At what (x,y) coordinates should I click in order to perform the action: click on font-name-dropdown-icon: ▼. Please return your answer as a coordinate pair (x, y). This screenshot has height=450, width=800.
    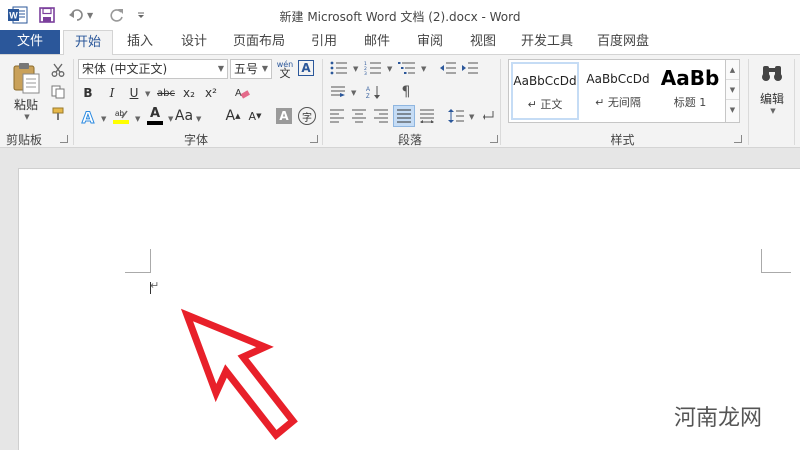
    Looking at the image, I should click on (221, 69).